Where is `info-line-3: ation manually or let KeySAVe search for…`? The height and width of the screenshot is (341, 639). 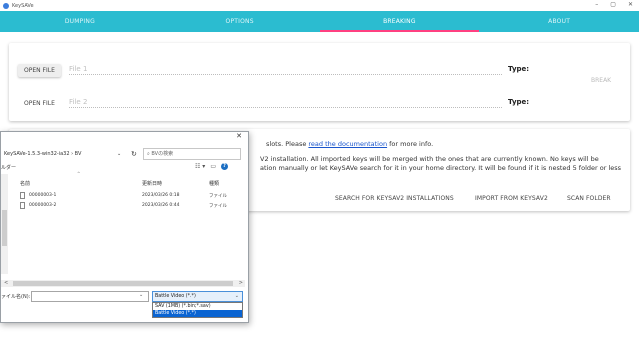
info-line-3: ation manually or let KeySAVe search for… is located at coordinates (441, 168).